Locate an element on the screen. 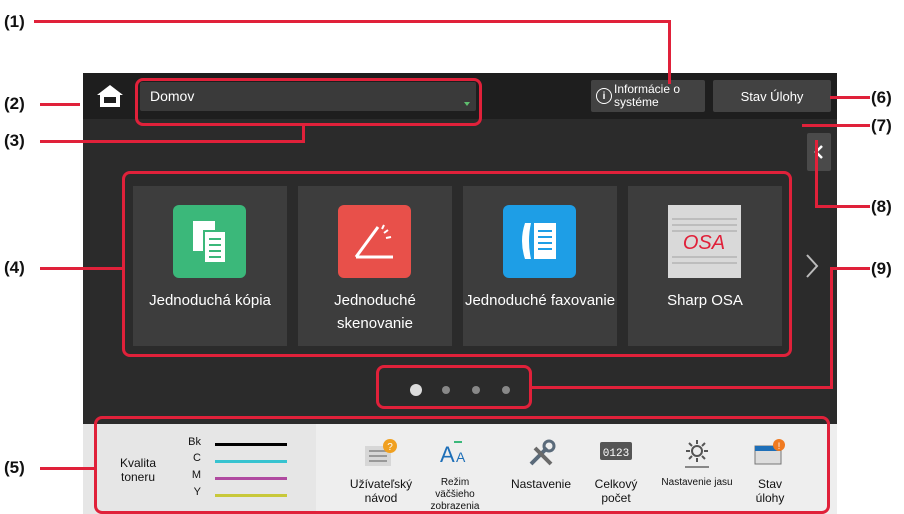 The height and width of the screenshot is (514, 904). leader-line-9b is located at coordinates (681, 387).